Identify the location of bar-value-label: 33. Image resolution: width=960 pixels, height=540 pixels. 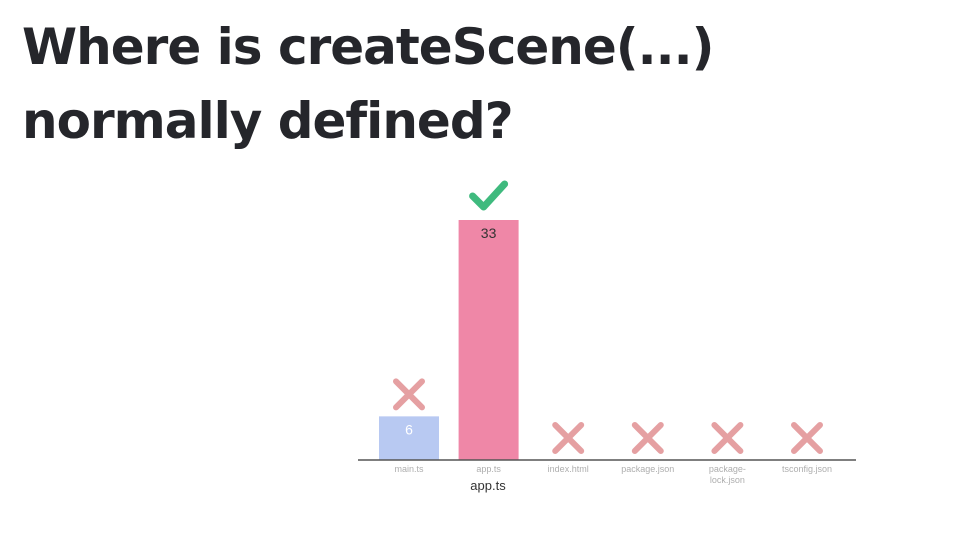
(489, 233).